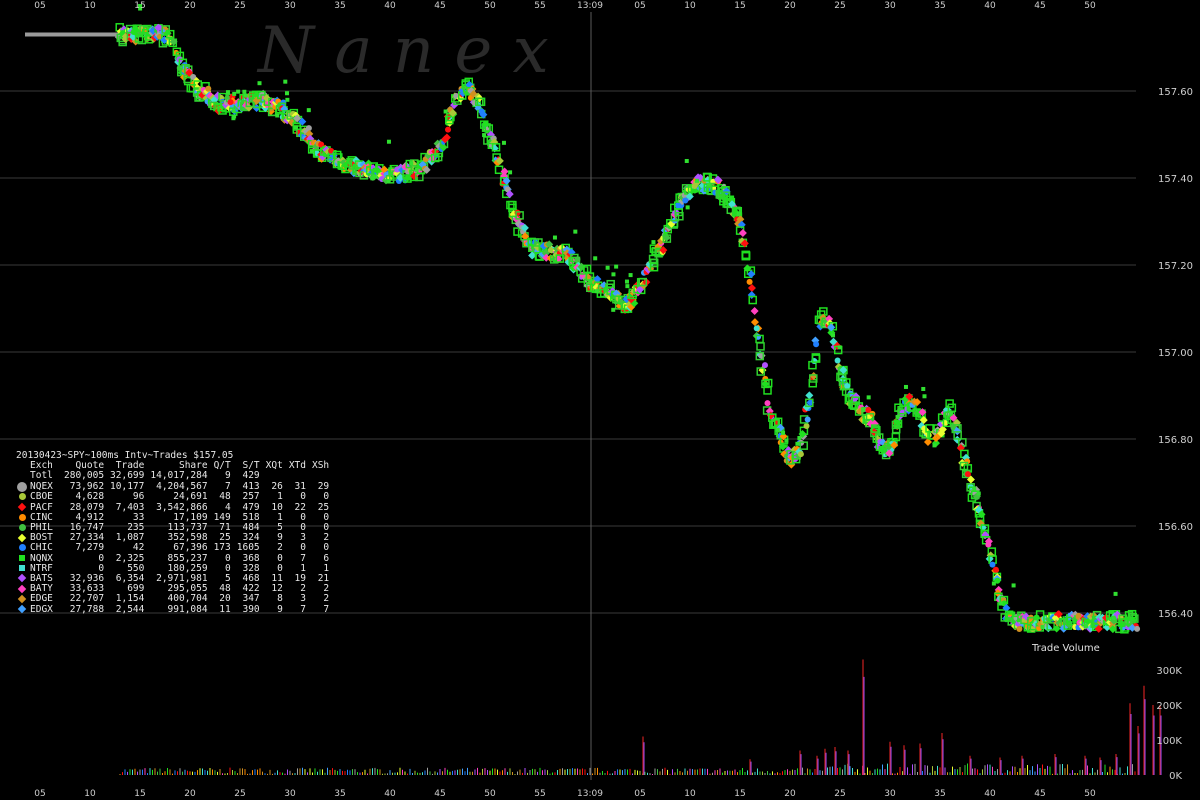 This screenshot has width=1200, height=800. What do you see at coordinates (280, 497) in the screenshot?
I see `legend-xqt: 1` at bounding box center [280, 497].